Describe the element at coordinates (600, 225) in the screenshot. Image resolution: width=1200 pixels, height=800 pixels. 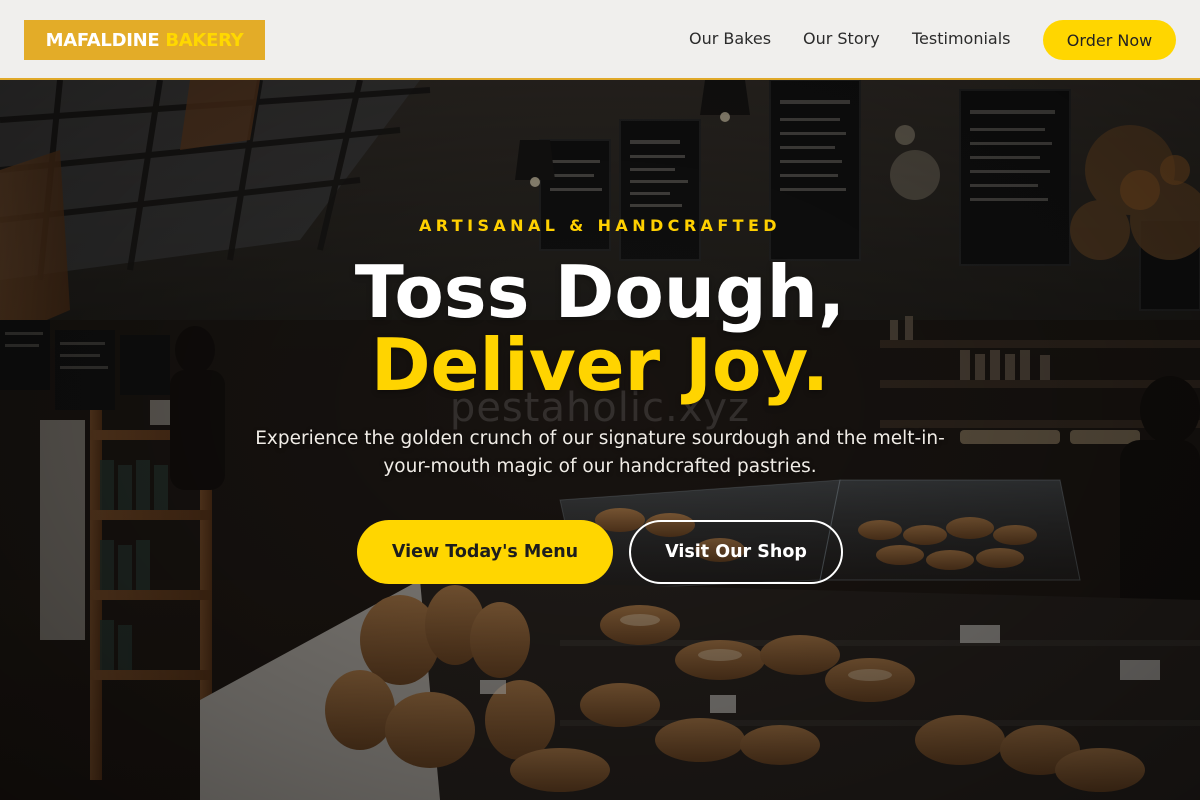
I see `hero-eyebrow: ARTISANAL & HANDCRAFTED` at that location.